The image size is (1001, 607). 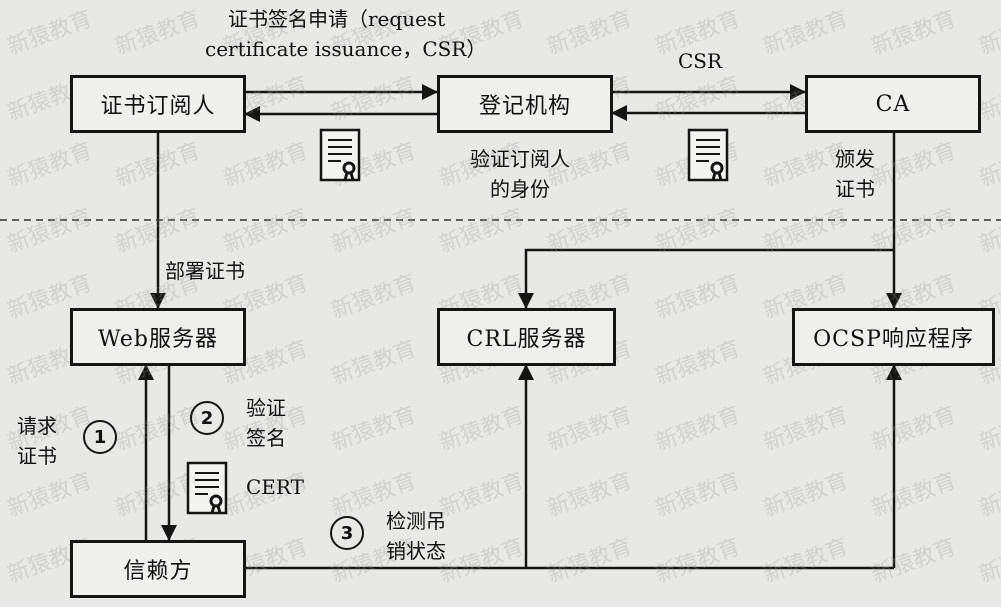 I want to click on step-3-badge: 3, so click(x=347, y=533).